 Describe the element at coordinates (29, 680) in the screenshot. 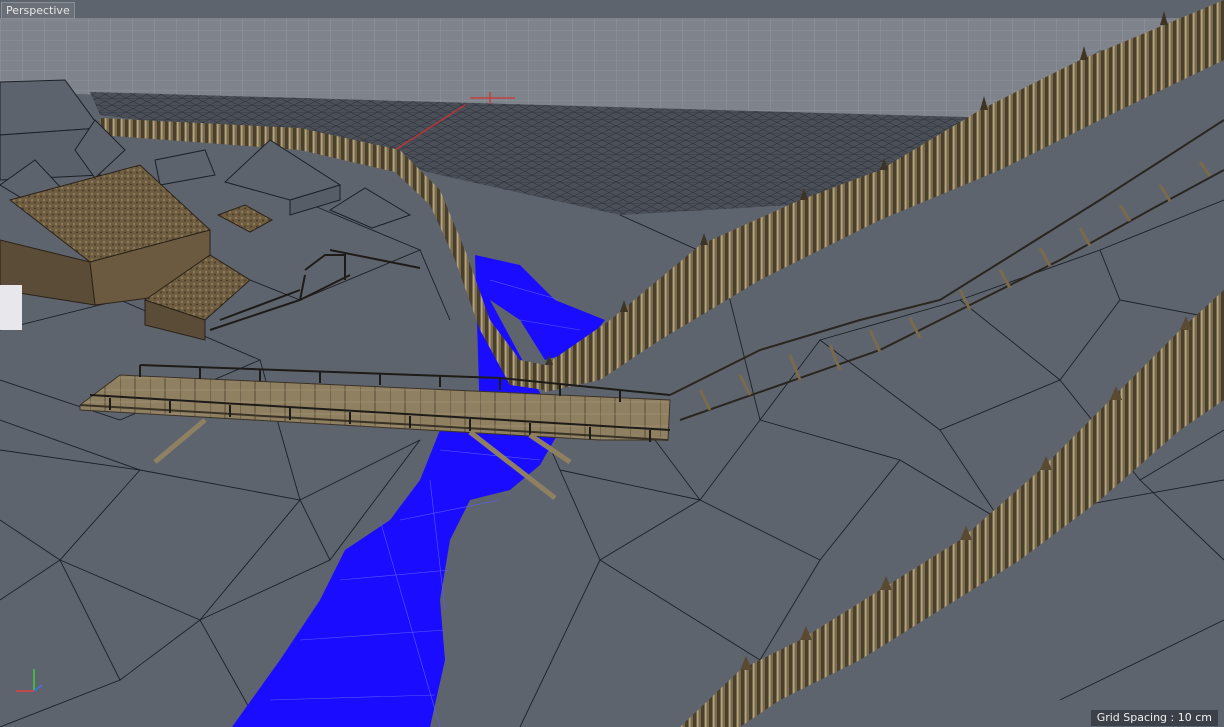

I see `axis-gizmo-icon` at that location.